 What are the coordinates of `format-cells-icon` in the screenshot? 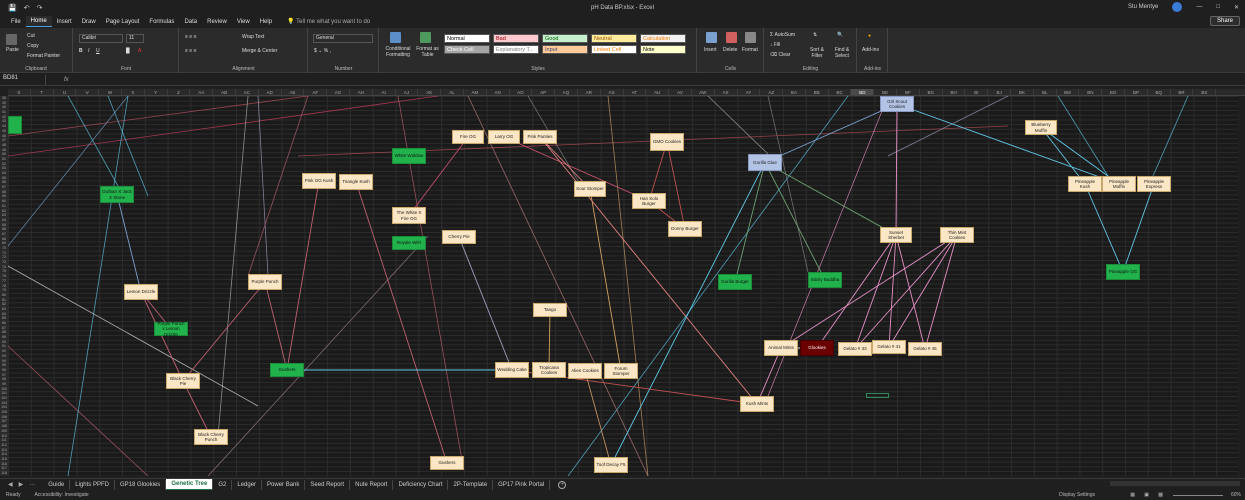 It's located at (750, 37).